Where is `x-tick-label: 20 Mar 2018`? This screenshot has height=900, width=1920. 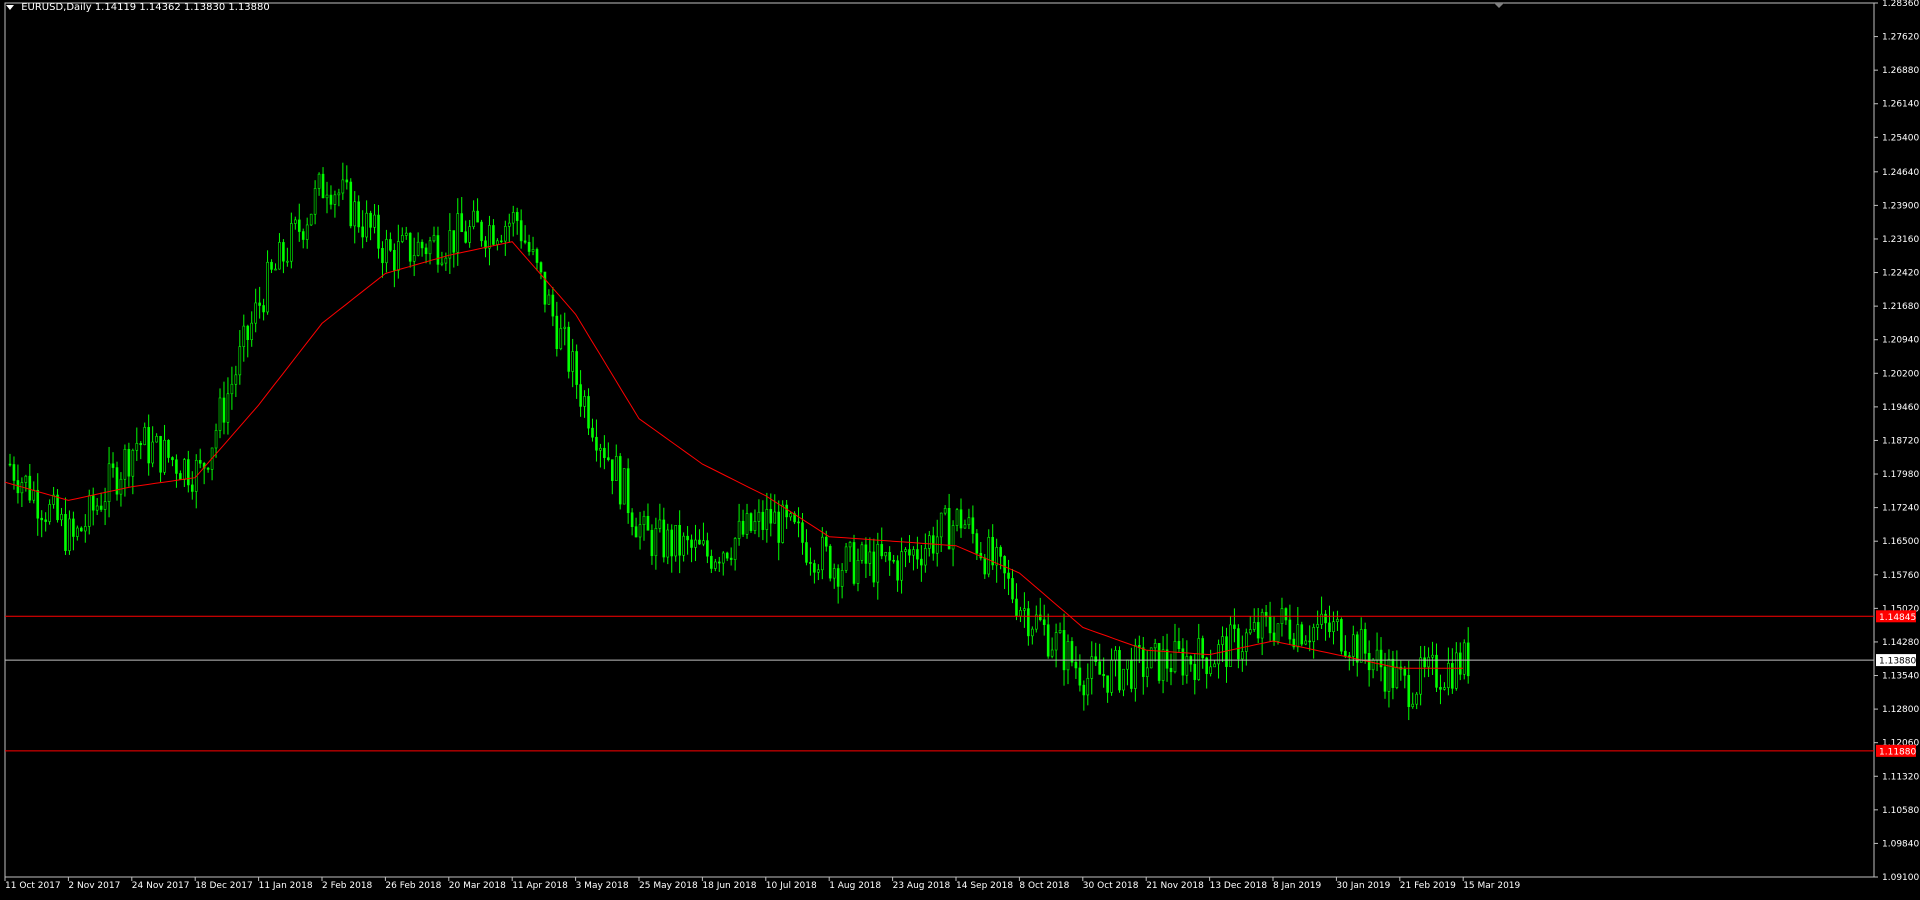
x-tick-label: 20 Mar 2018 is located at coordinates (477, 886).